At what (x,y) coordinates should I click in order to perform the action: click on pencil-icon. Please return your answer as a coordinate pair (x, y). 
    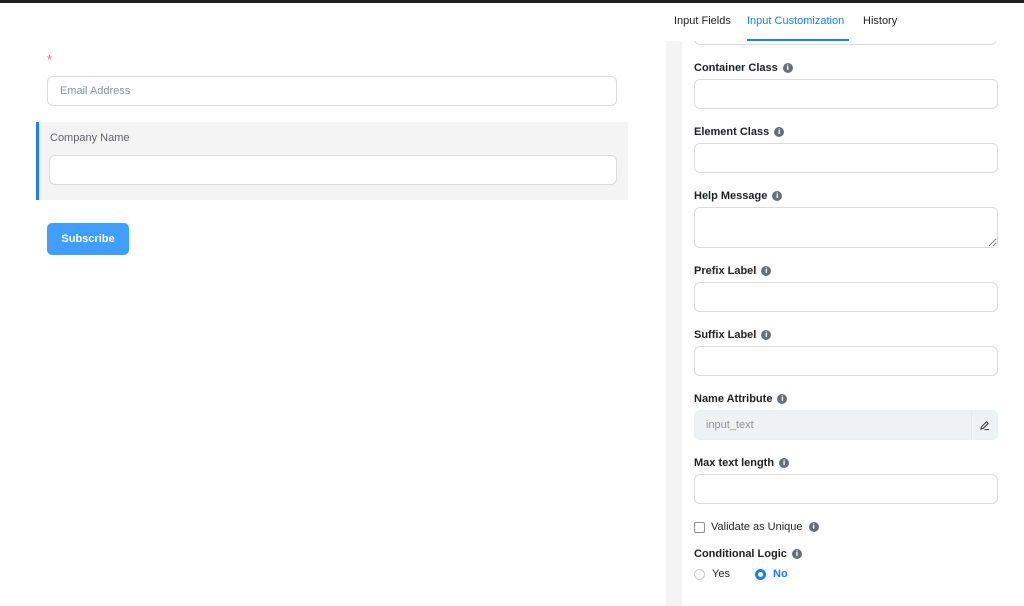
    Looking at the image, I should click on (985, 425).